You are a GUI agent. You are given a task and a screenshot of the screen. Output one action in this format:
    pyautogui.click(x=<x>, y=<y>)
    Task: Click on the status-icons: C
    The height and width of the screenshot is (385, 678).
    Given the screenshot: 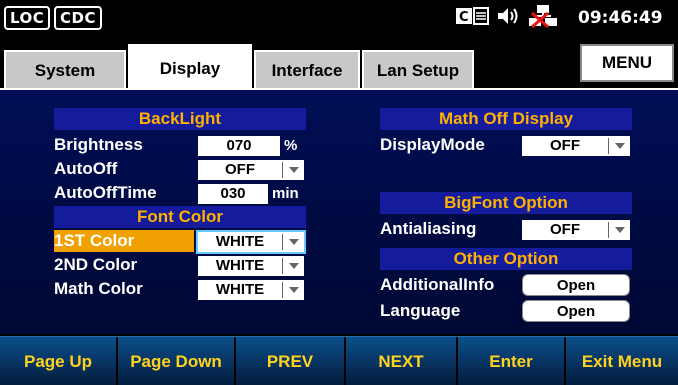 What is the action you would take?
    pyautogui.click(x=510, y=18)
    